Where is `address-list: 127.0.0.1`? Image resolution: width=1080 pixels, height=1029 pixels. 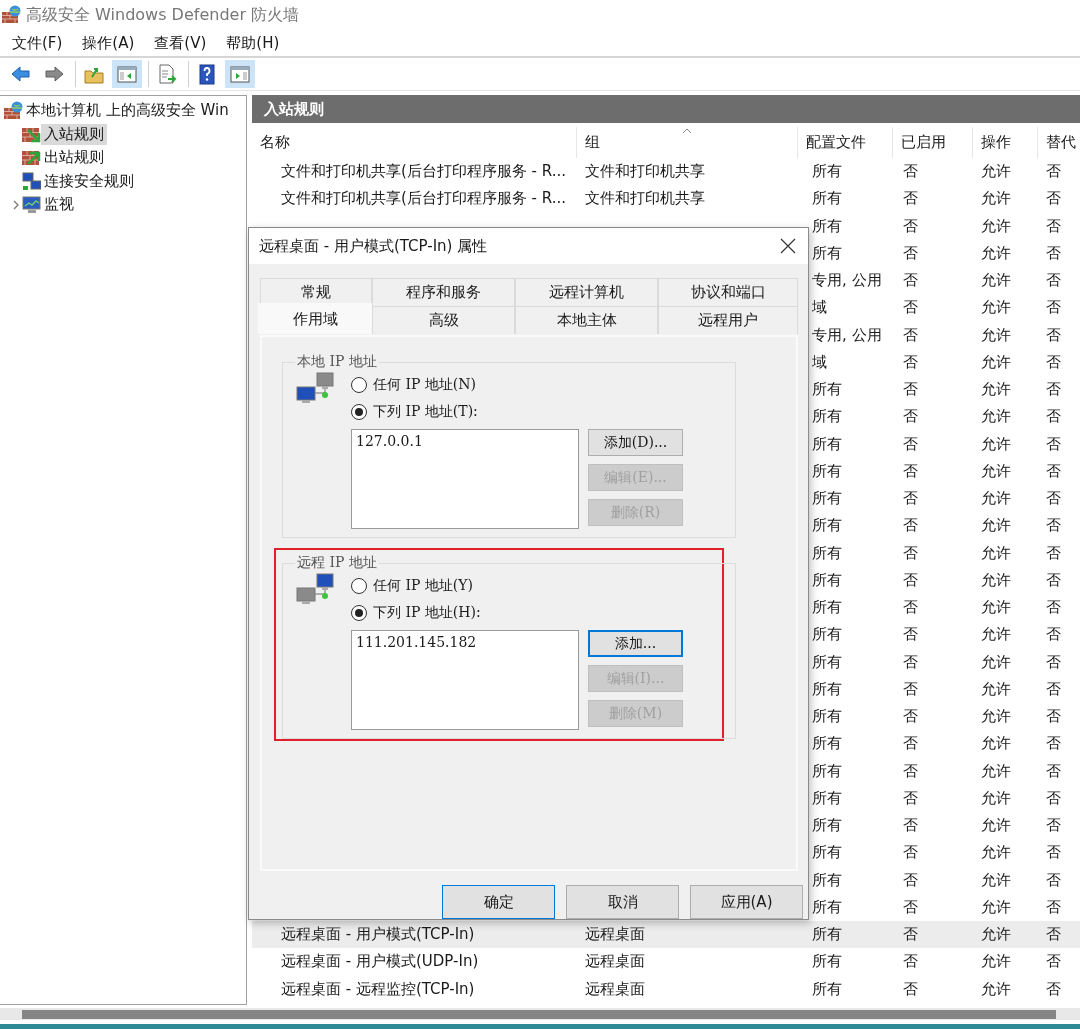 address-list: 127.0.0.1 is located at coordinates (465, 479).